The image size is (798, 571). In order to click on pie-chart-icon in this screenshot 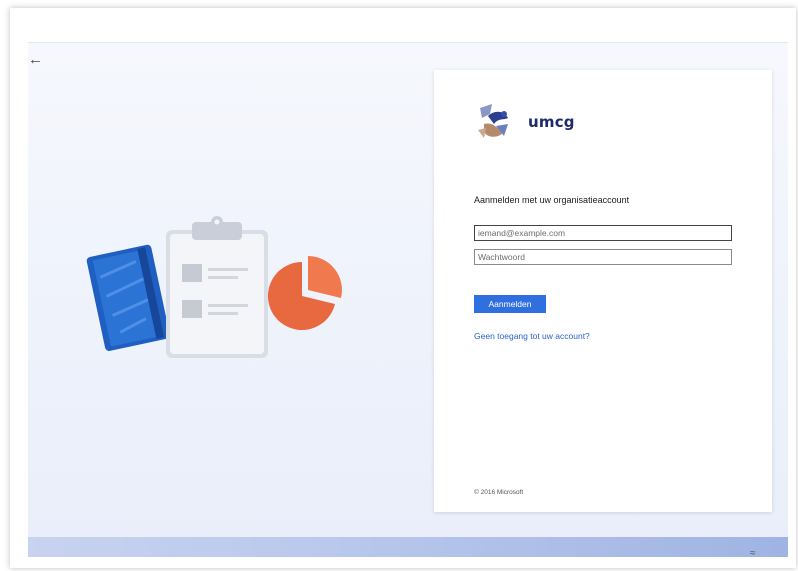, I will do `click(304, 293)`.